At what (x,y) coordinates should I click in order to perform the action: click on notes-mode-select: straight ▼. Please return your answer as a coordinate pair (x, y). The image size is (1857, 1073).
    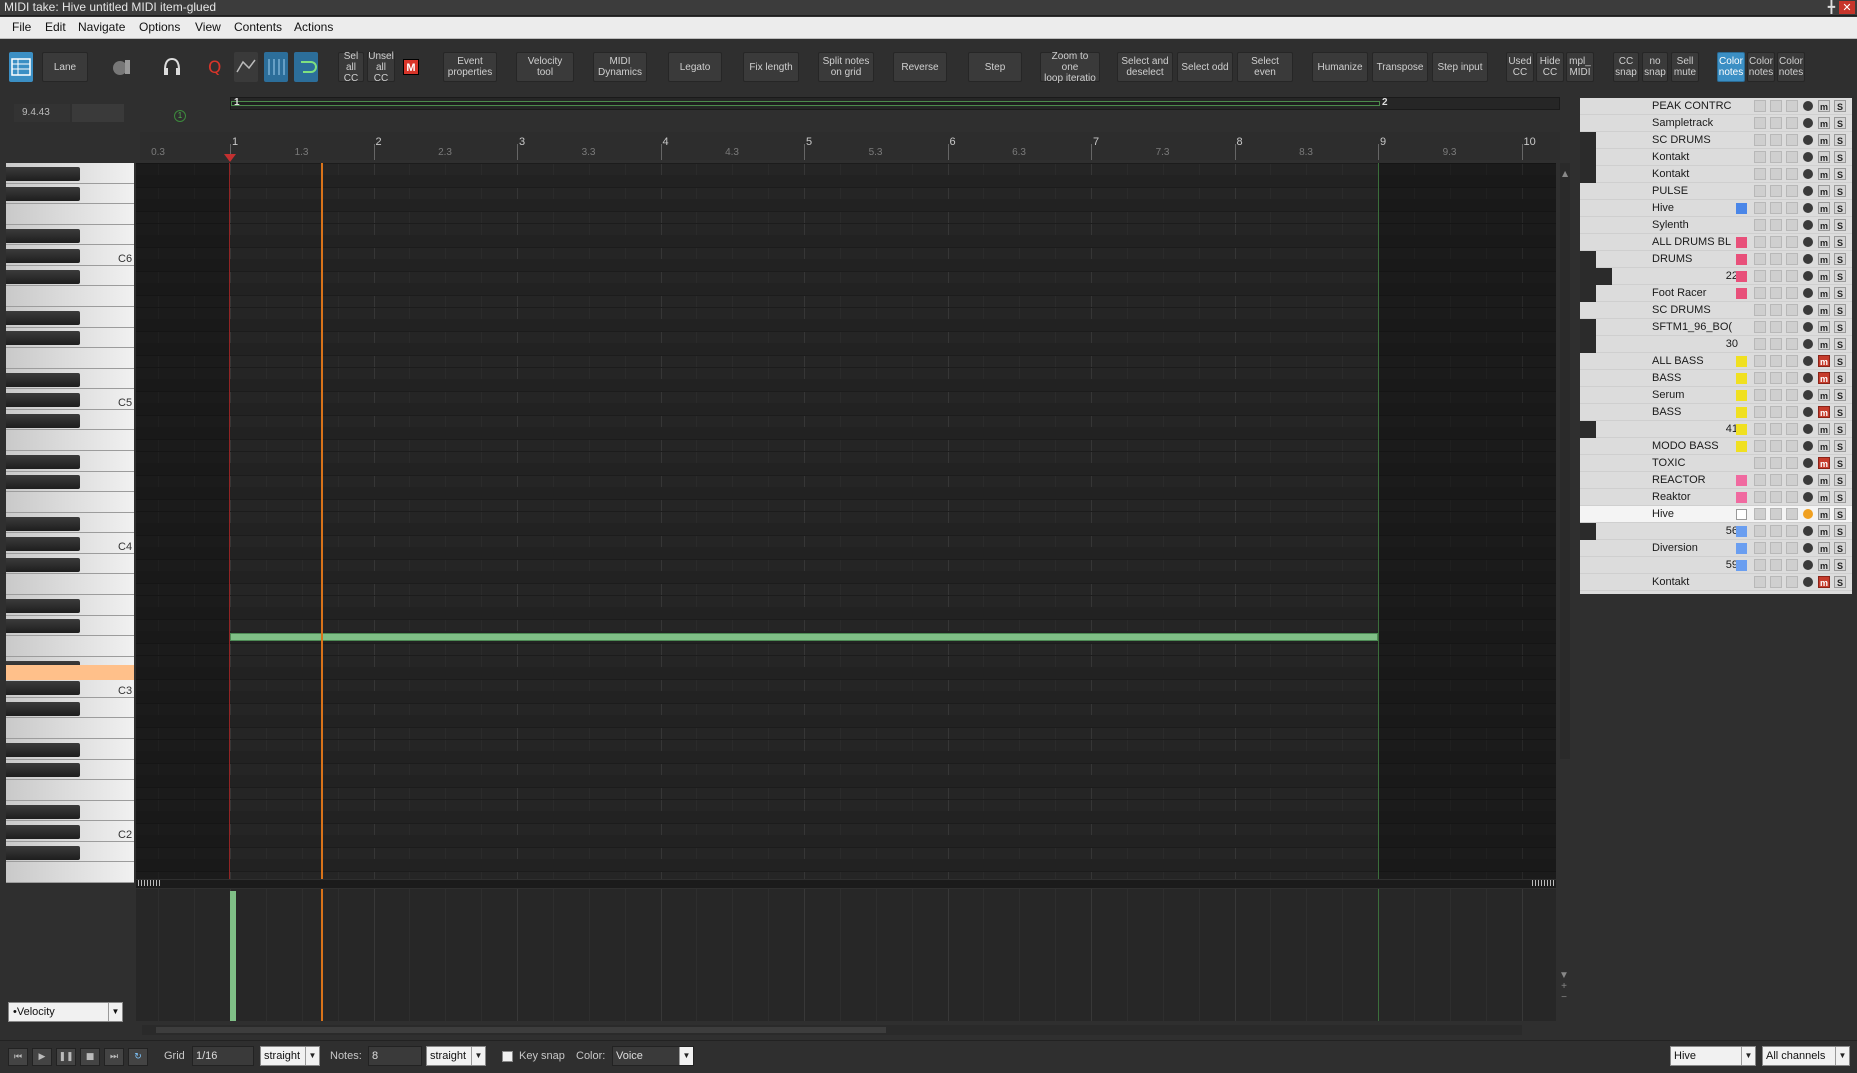
    Looking at the image, I should click on (456, 1056).